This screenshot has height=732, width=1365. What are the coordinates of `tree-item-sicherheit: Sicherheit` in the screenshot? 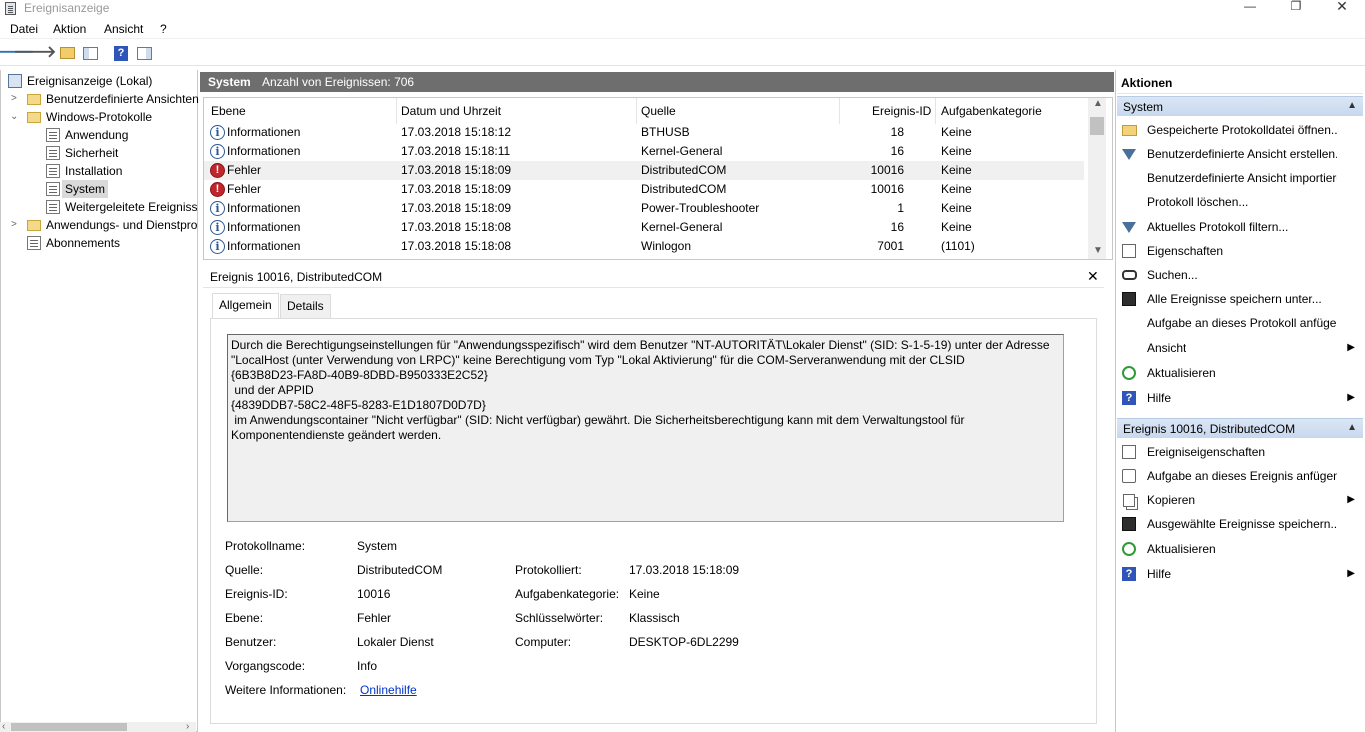 It's located at (99, 153).